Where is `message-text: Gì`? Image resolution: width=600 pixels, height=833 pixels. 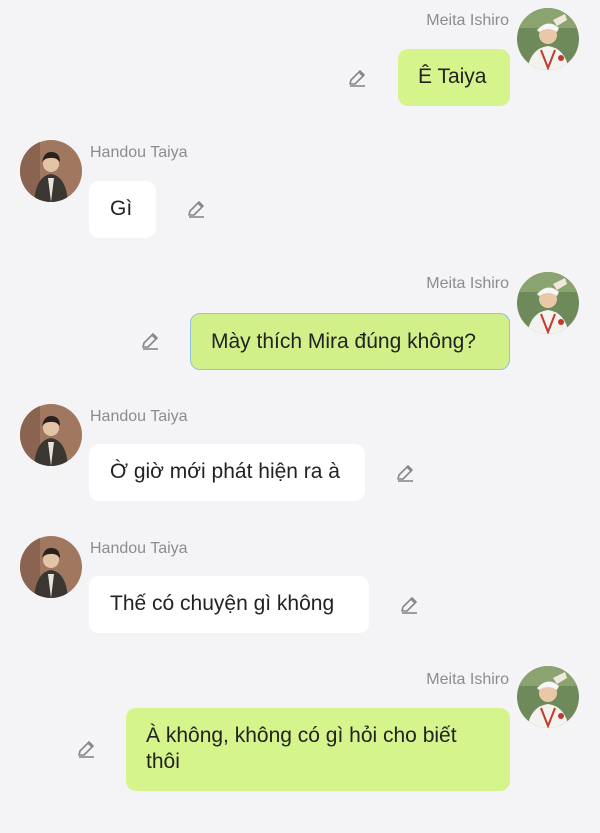
message-text: Gì is located at coordinates (121, 208).